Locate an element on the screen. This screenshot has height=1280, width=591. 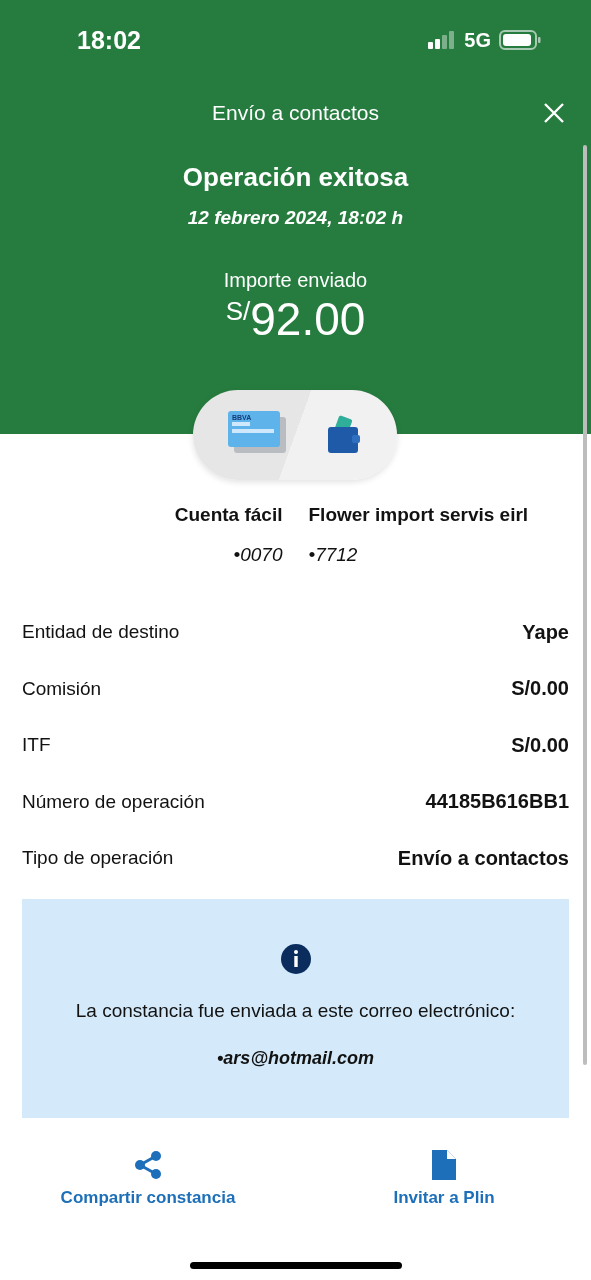
notice-text: La constancia fue enviada a este correo electrónico: is located at coordinates (295, 1010).